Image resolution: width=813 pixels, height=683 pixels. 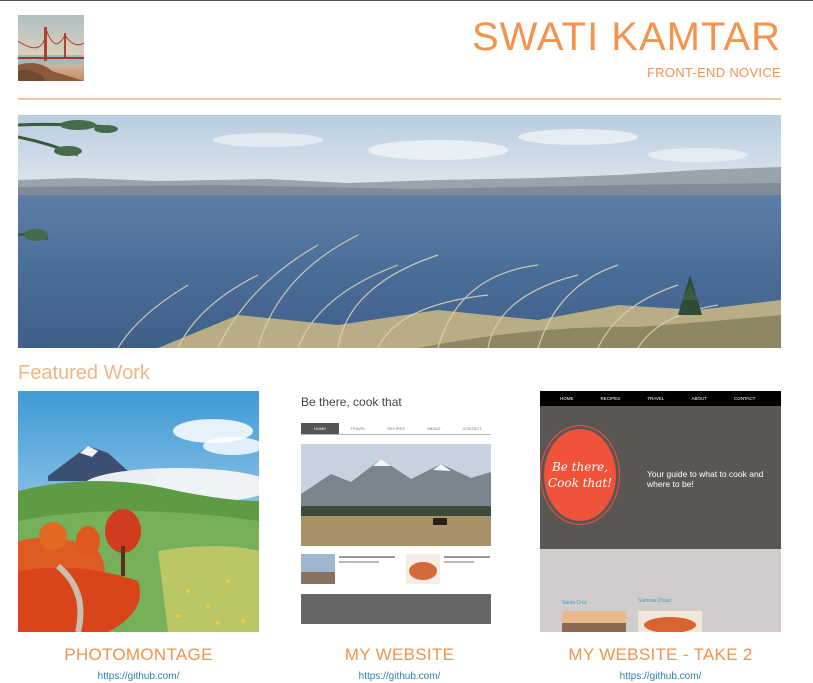 What do you see at coordinates (713, 72) in the screenshot?
I see `site-subtitle: FRONT-END NOVICE` at bounding box center [713, 72].